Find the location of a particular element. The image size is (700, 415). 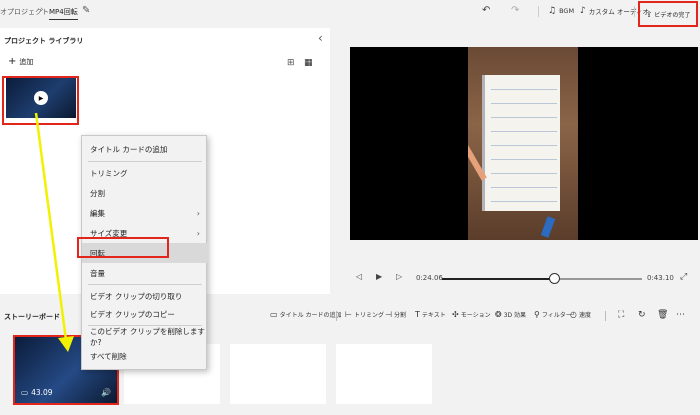

filter-icon: ⚲ is located at coordinates (537, 314).